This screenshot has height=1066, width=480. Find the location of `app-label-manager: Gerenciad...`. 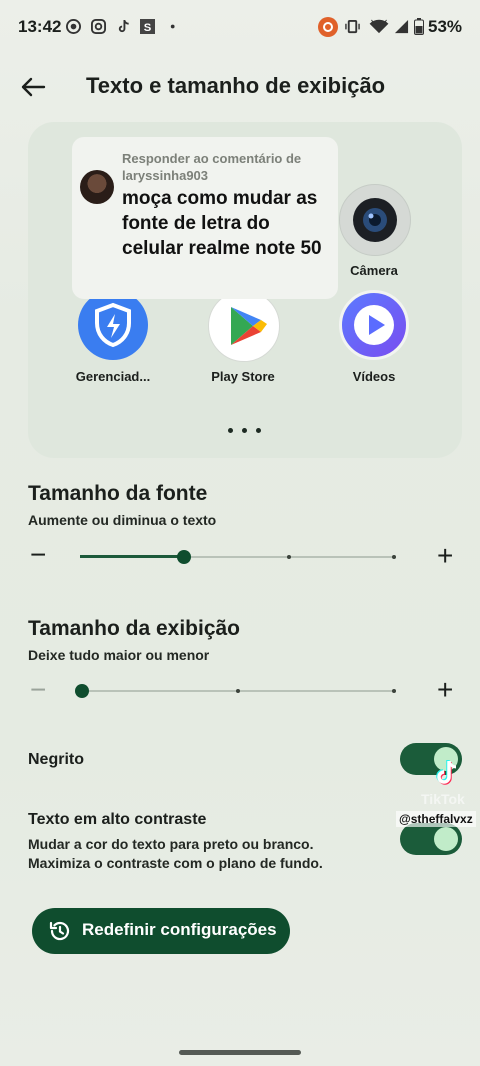

app-label-manager: Gerenciad... is located at coordinates (113, 376).